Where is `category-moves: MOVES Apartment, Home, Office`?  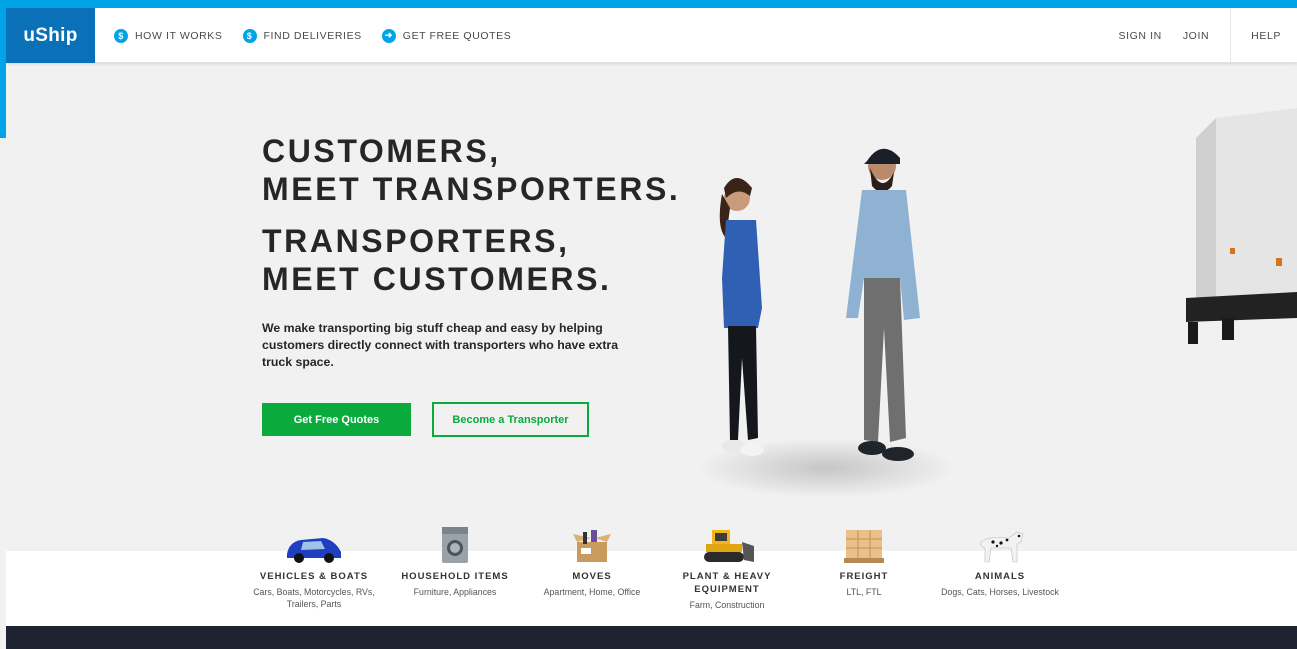 category-moves: MOVES Apartment, Home, Office is located at coordinates (592, 561).